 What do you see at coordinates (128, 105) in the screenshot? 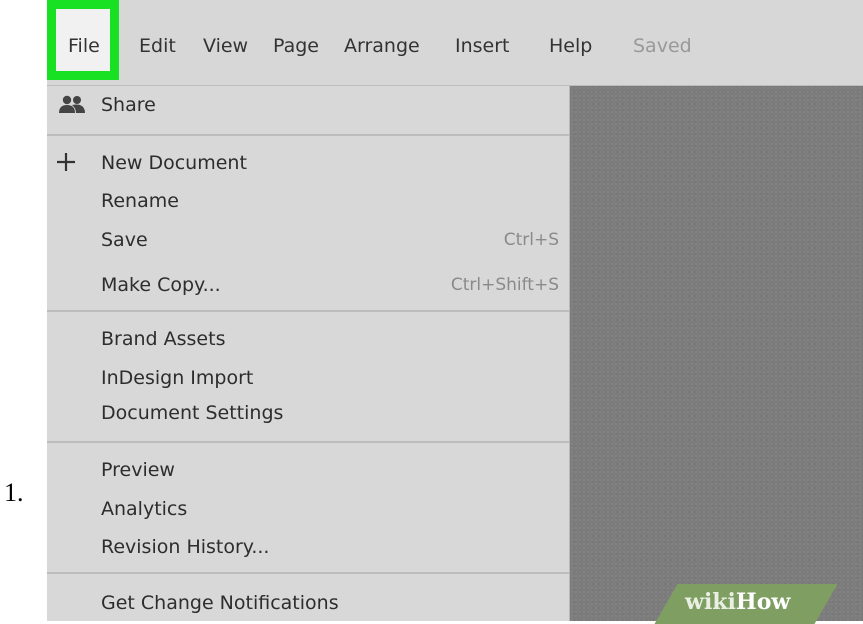
I see `menu-item-share-label: Share` at bounding box center [128, 105].